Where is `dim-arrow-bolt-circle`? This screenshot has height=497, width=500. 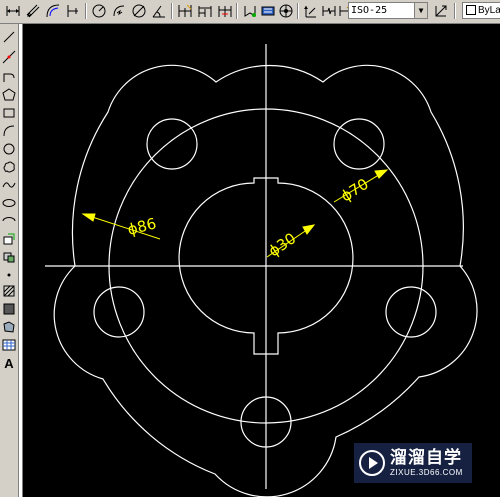
dim-arrow-bolt-circle is located at coordinates (381, 174).